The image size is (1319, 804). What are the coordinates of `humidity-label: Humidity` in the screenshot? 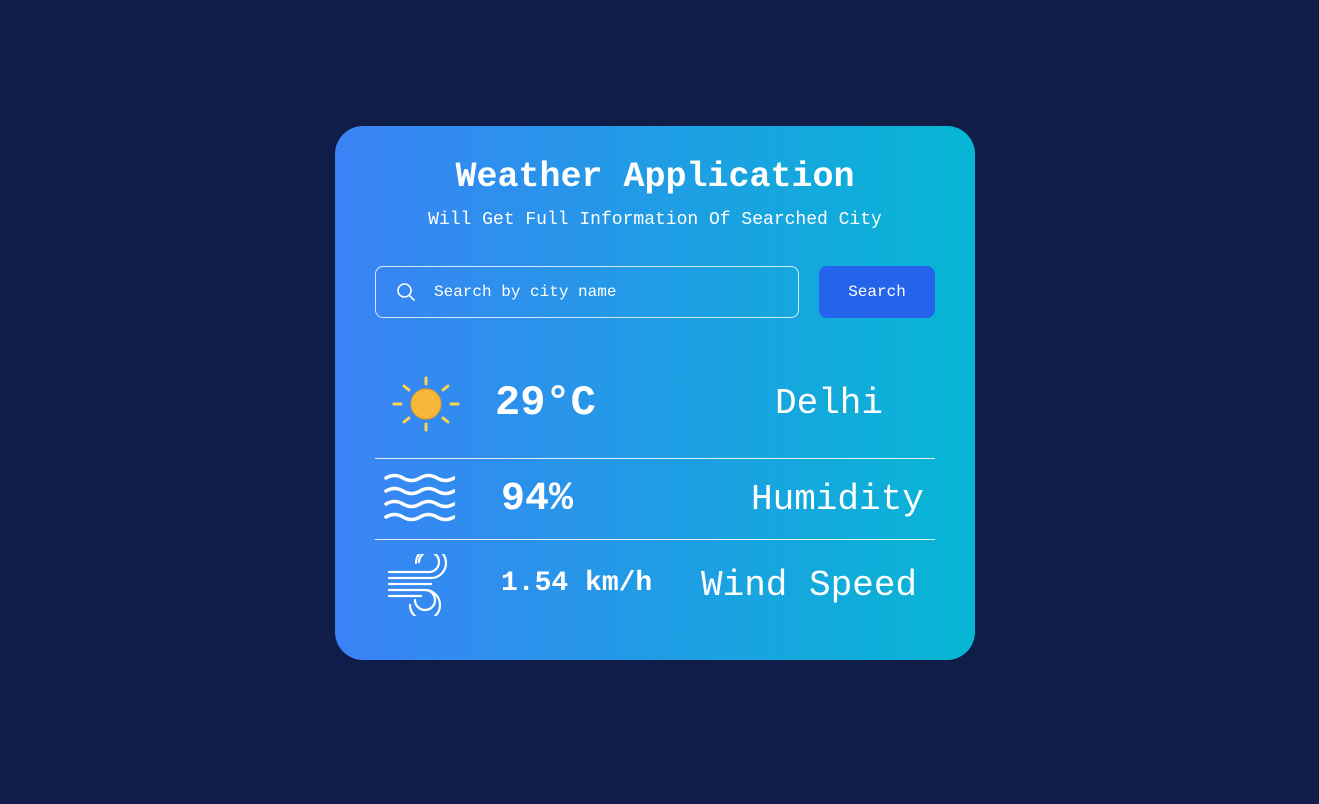 It's located at (837, 499).